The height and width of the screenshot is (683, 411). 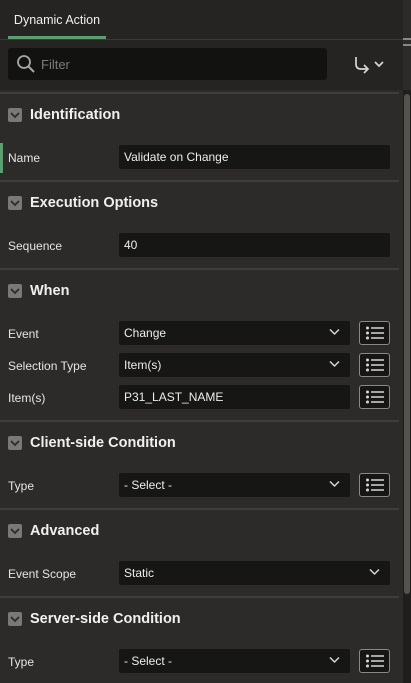 What do you see at coordinates (47, 366) in the screenshot?
I see `selection-type-label: Selection Type` at bounding box center [47, 366].